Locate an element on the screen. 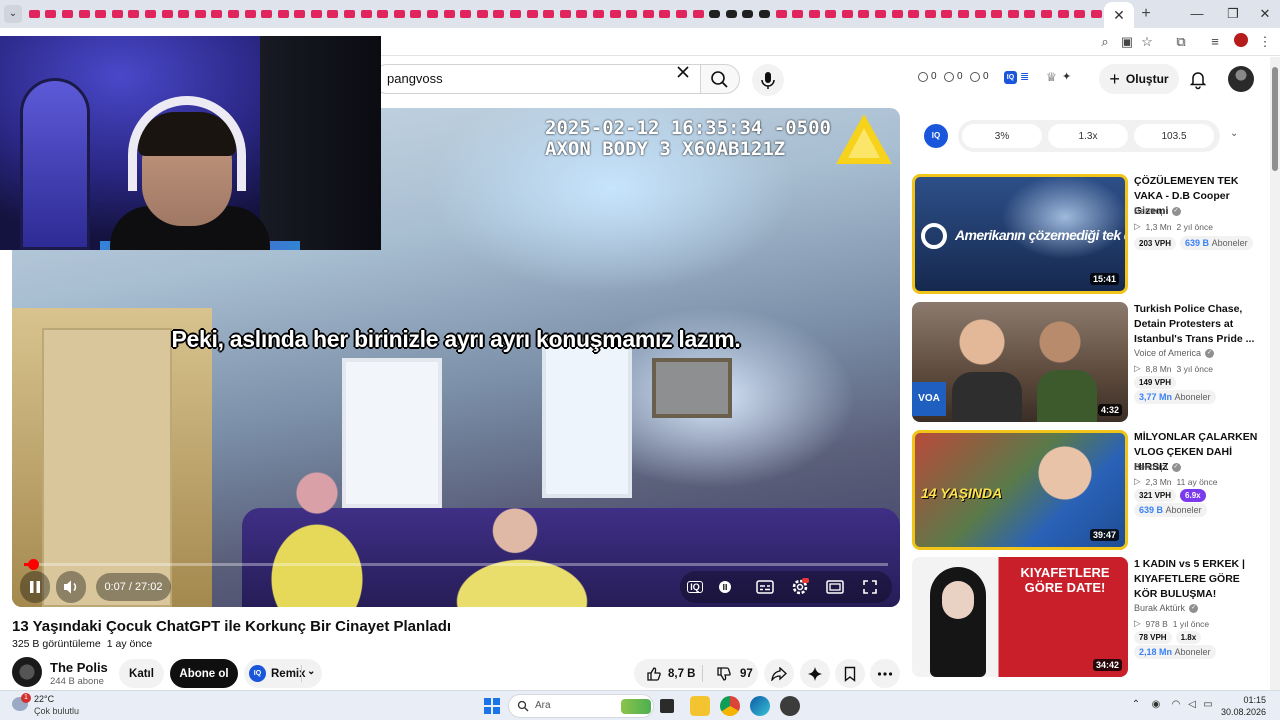  recommendation-channel: Burak Aktürk ✓ is located at coordinates (1166, 608).